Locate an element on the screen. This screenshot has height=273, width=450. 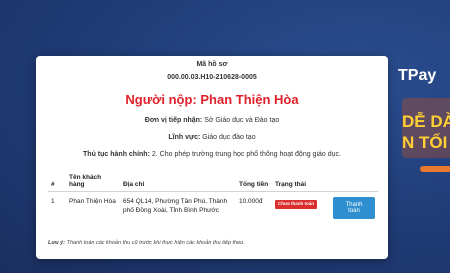
col-address: Địa chỉ is located at coordinates (178, 182).